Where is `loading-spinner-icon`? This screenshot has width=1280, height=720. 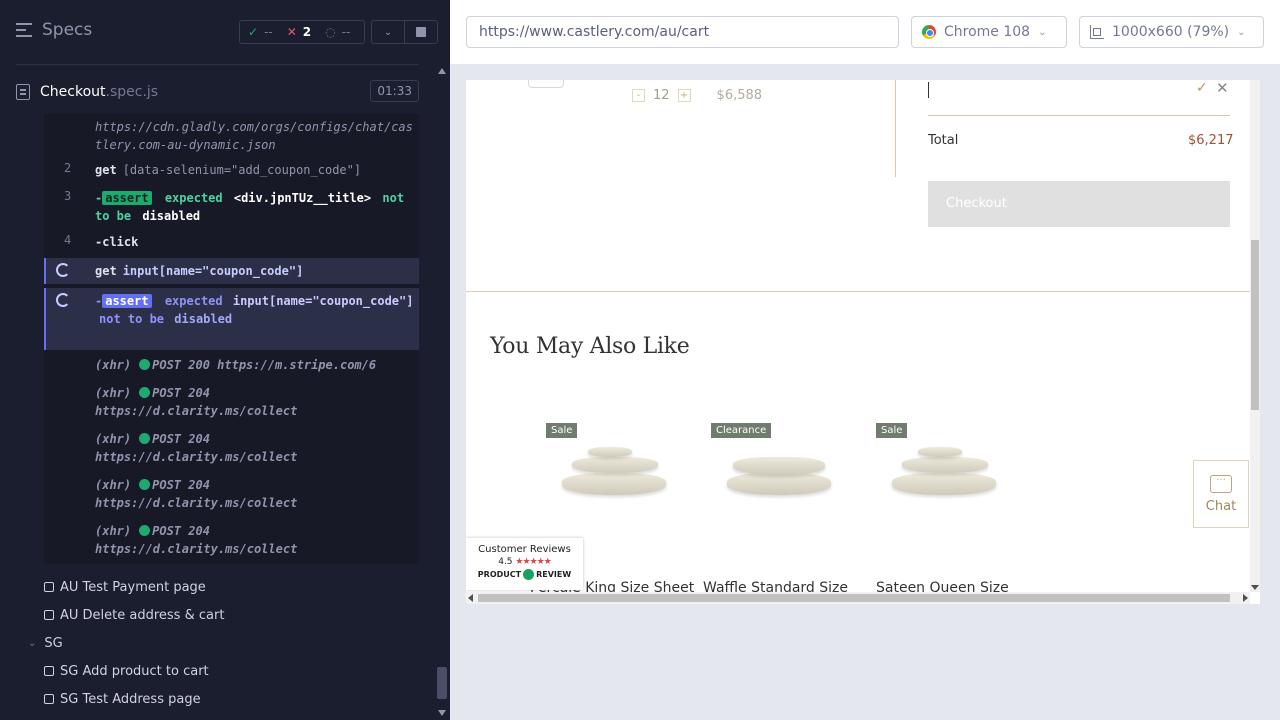 loading-spinner-icon is located at coordinates (63, 270).